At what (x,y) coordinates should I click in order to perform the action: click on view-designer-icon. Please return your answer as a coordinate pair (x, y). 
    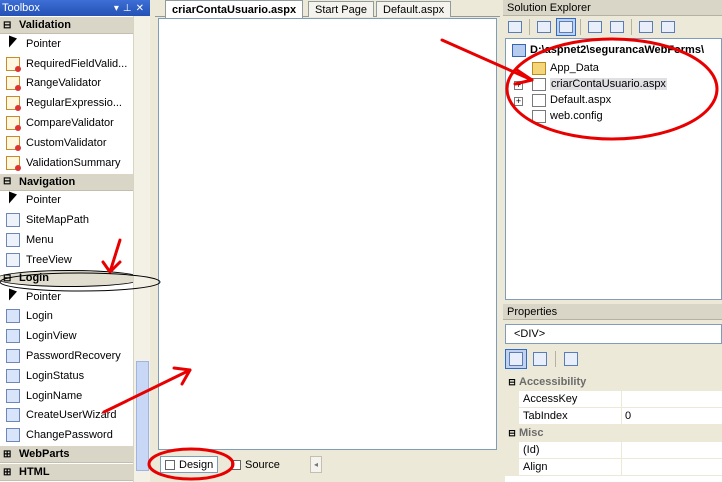
    Looking at the image, I should click on (617, 27).